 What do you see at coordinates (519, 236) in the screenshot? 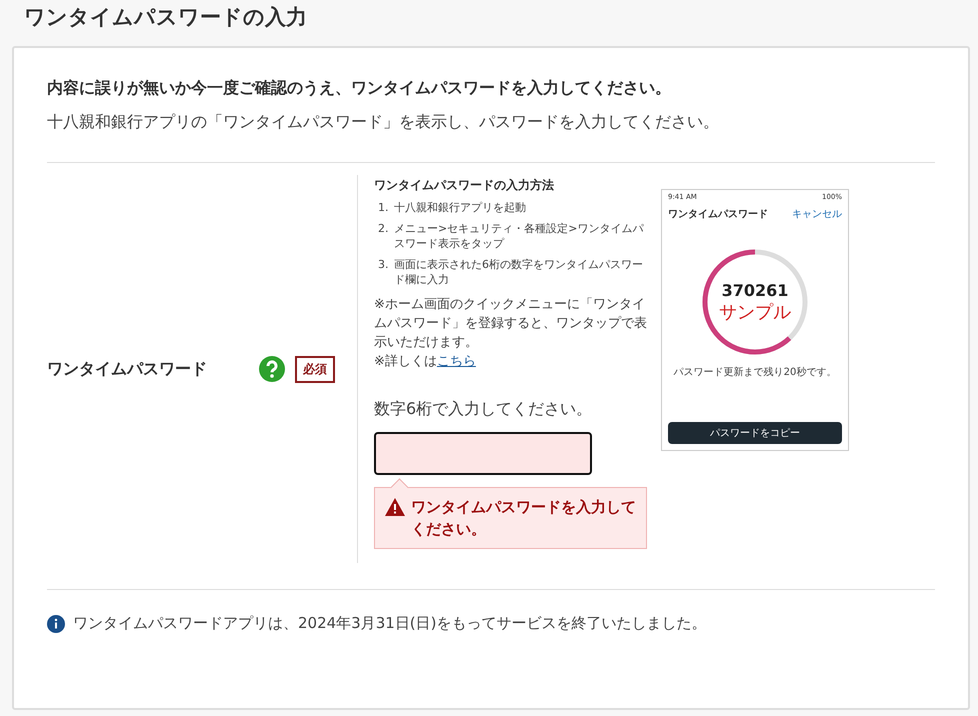
I see `step-text: メニュー>セキュリティ・各種設定>ワンタイムパスワード表示をタップ` at bounding box center [519, 236].